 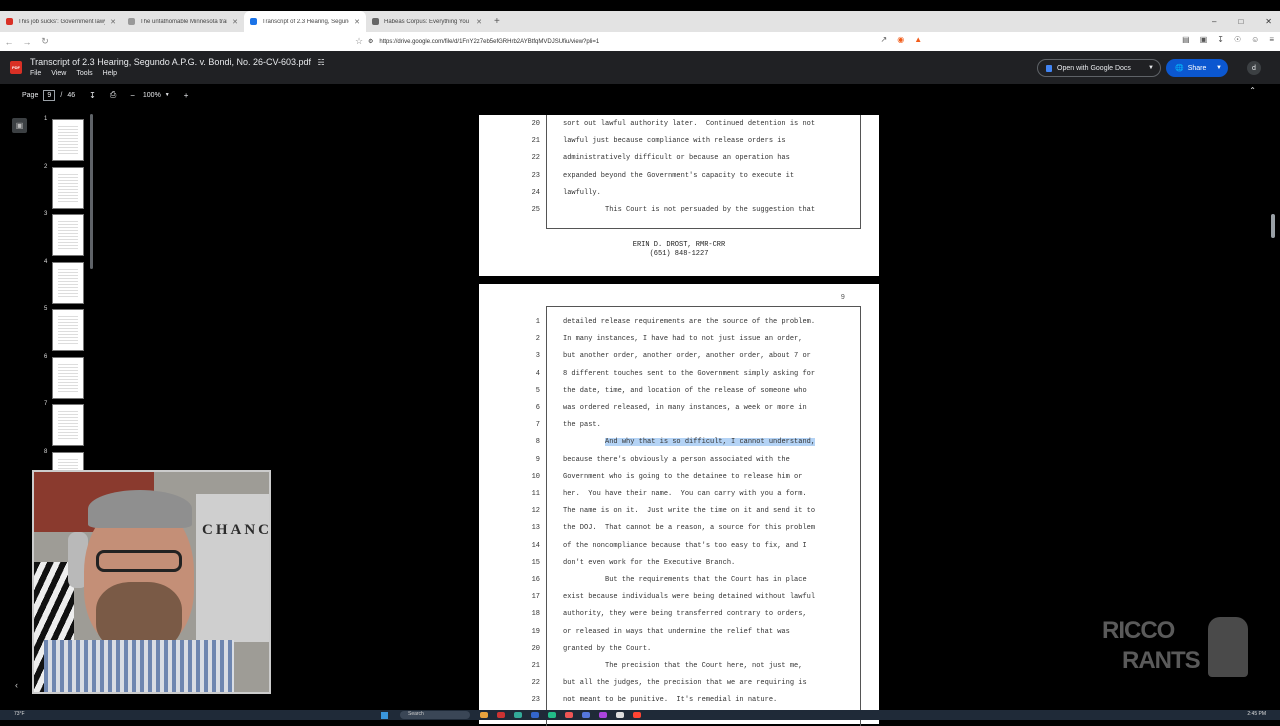 I want to click on taskbar-clock: 2:45 PM, so click(x=1256, y=714).